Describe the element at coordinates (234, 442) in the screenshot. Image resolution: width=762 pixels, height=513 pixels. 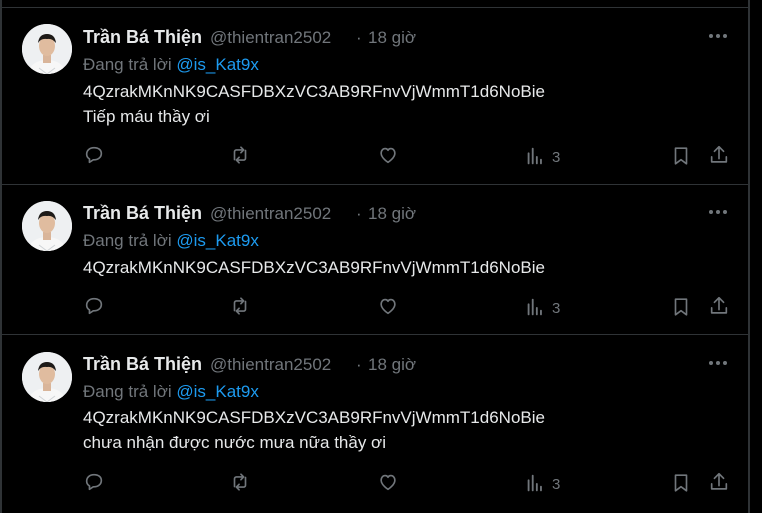
I see `tweet-text-line: chưa nhận được nước mưa nữa thầy ơi` at that location.